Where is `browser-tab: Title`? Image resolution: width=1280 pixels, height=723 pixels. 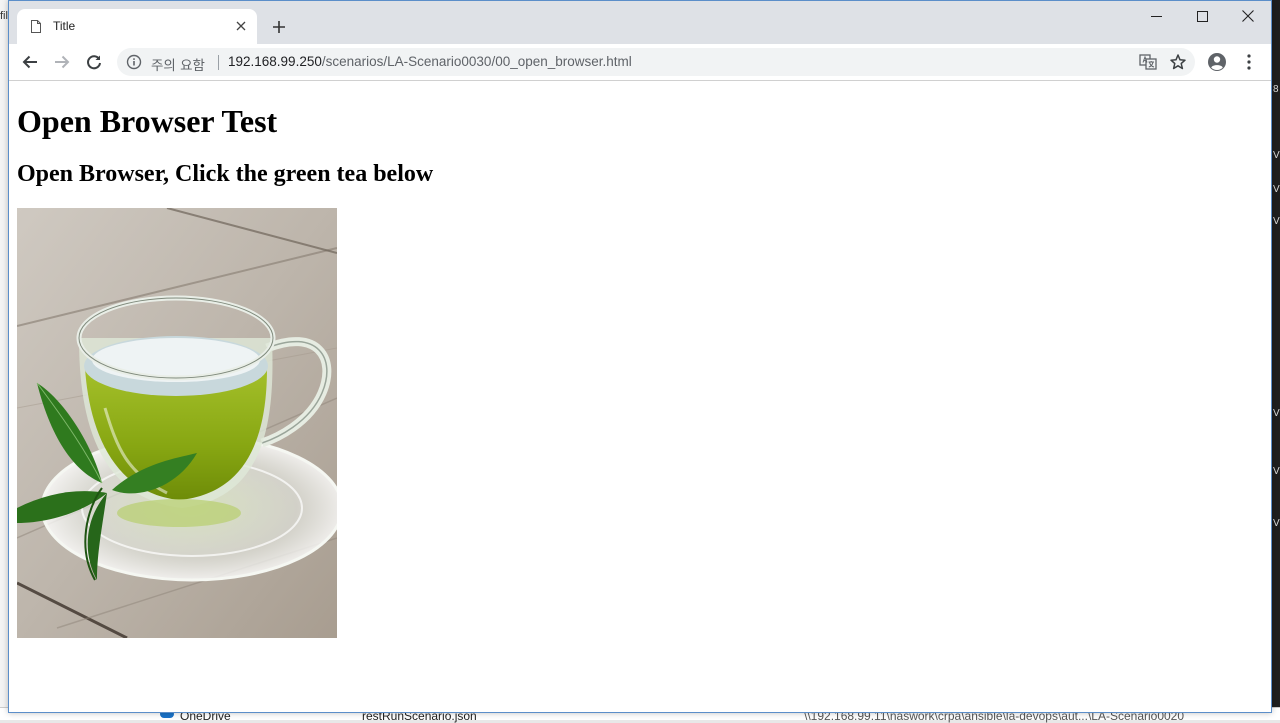
browser-tab: Title is located at coordinates (137, 26).